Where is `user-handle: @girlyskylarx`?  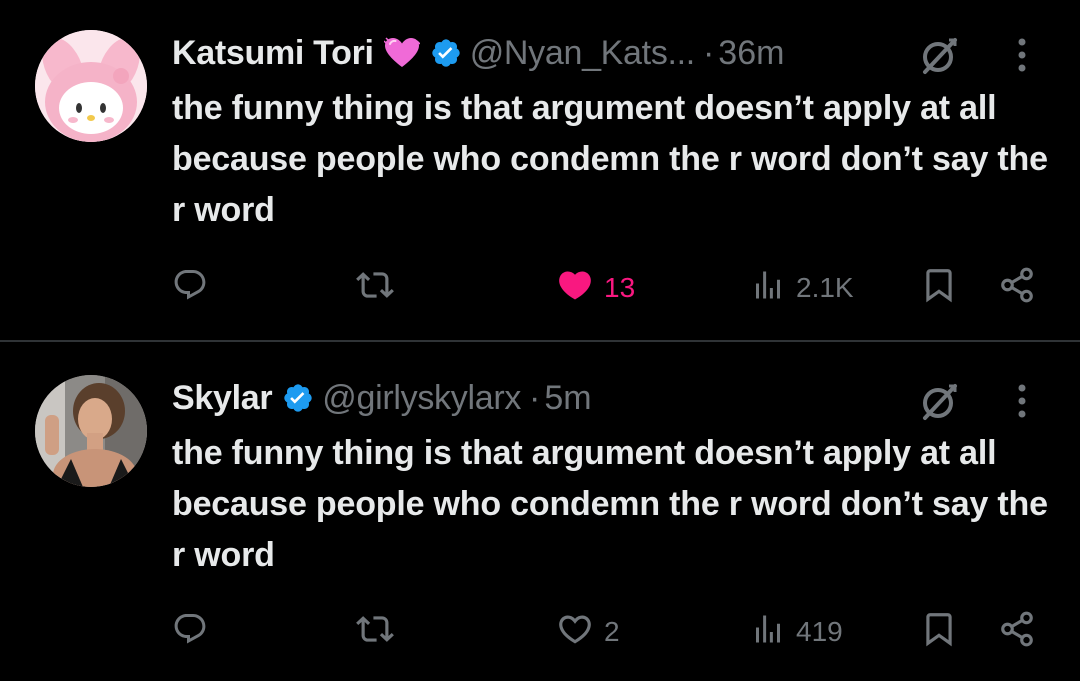 user-handle: @girlyskylarx is located at coordinates (421, 398).